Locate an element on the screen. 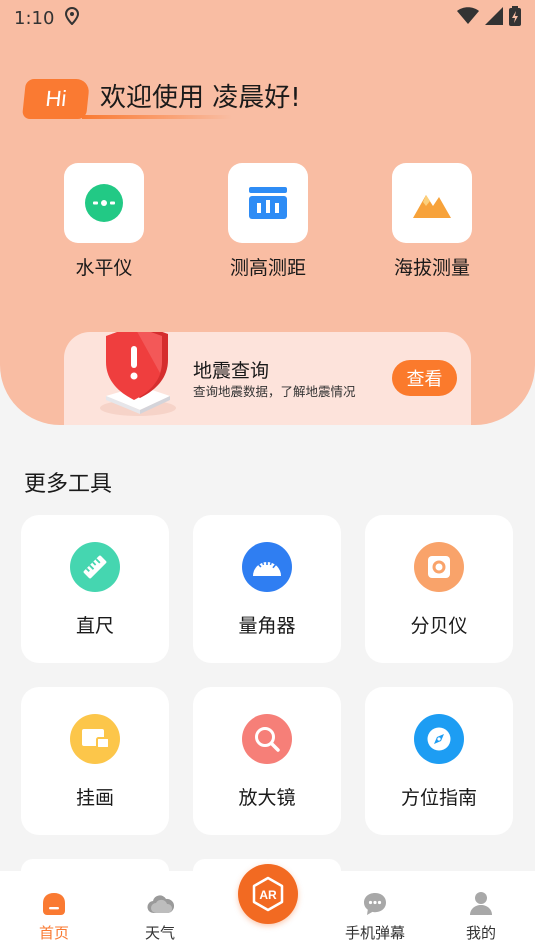  nav-item-danmaku: 手机弹幕 is located at coordinates (375, 907).